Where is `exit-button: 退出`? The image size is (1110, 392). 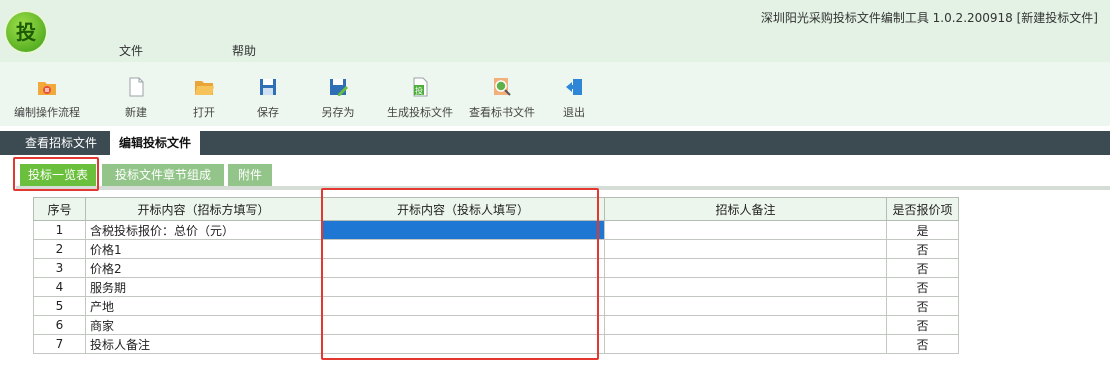 exit-button: 退出 is located at coordinates (574, 100).